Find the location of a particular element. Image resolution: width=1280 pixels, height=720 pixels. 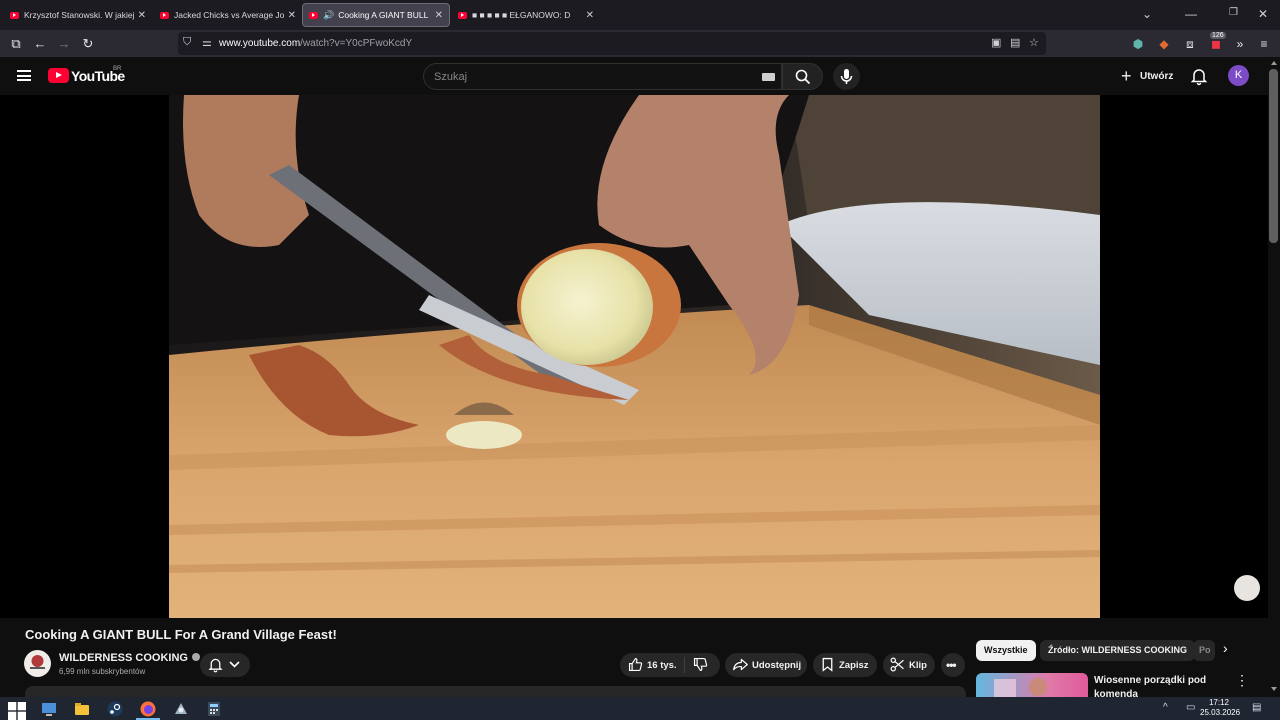

pip-icon: ▣ is located at coordinates (996, 42).